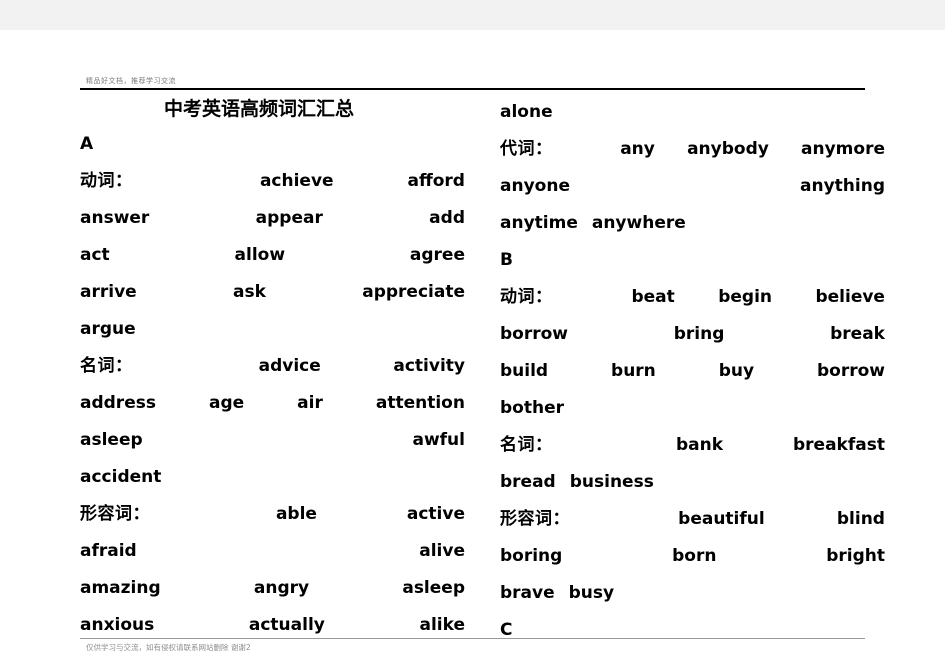  What do you see at coordinates (736, 371) in the screenshot?
I see `vocabulary-word: buy` at bounding box center [736, 371].